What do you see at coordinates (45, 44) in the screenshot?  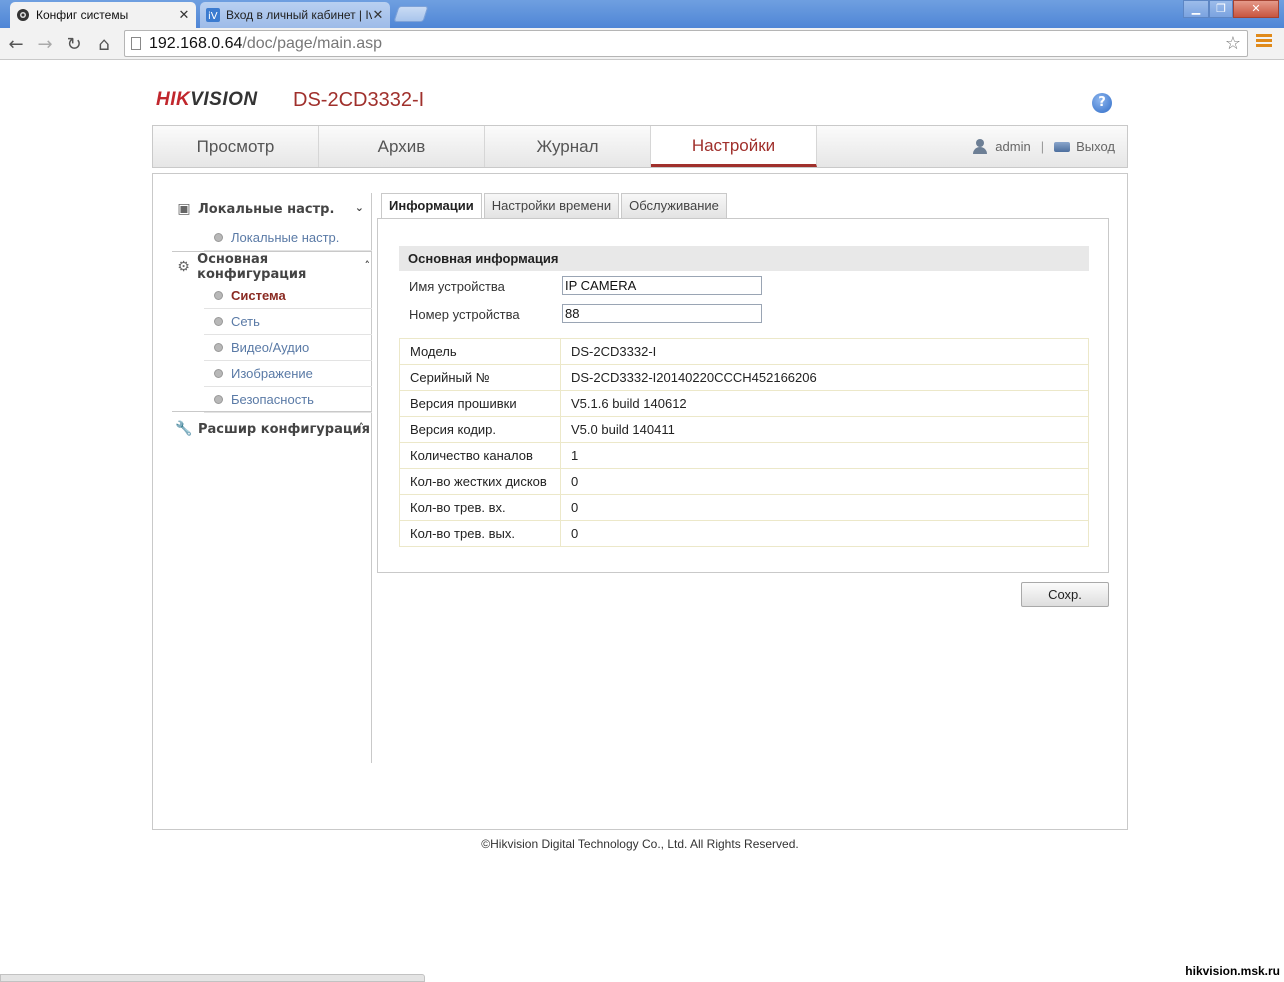 I see `forward-arrow-icon: →` at bounding box center [45, 44].